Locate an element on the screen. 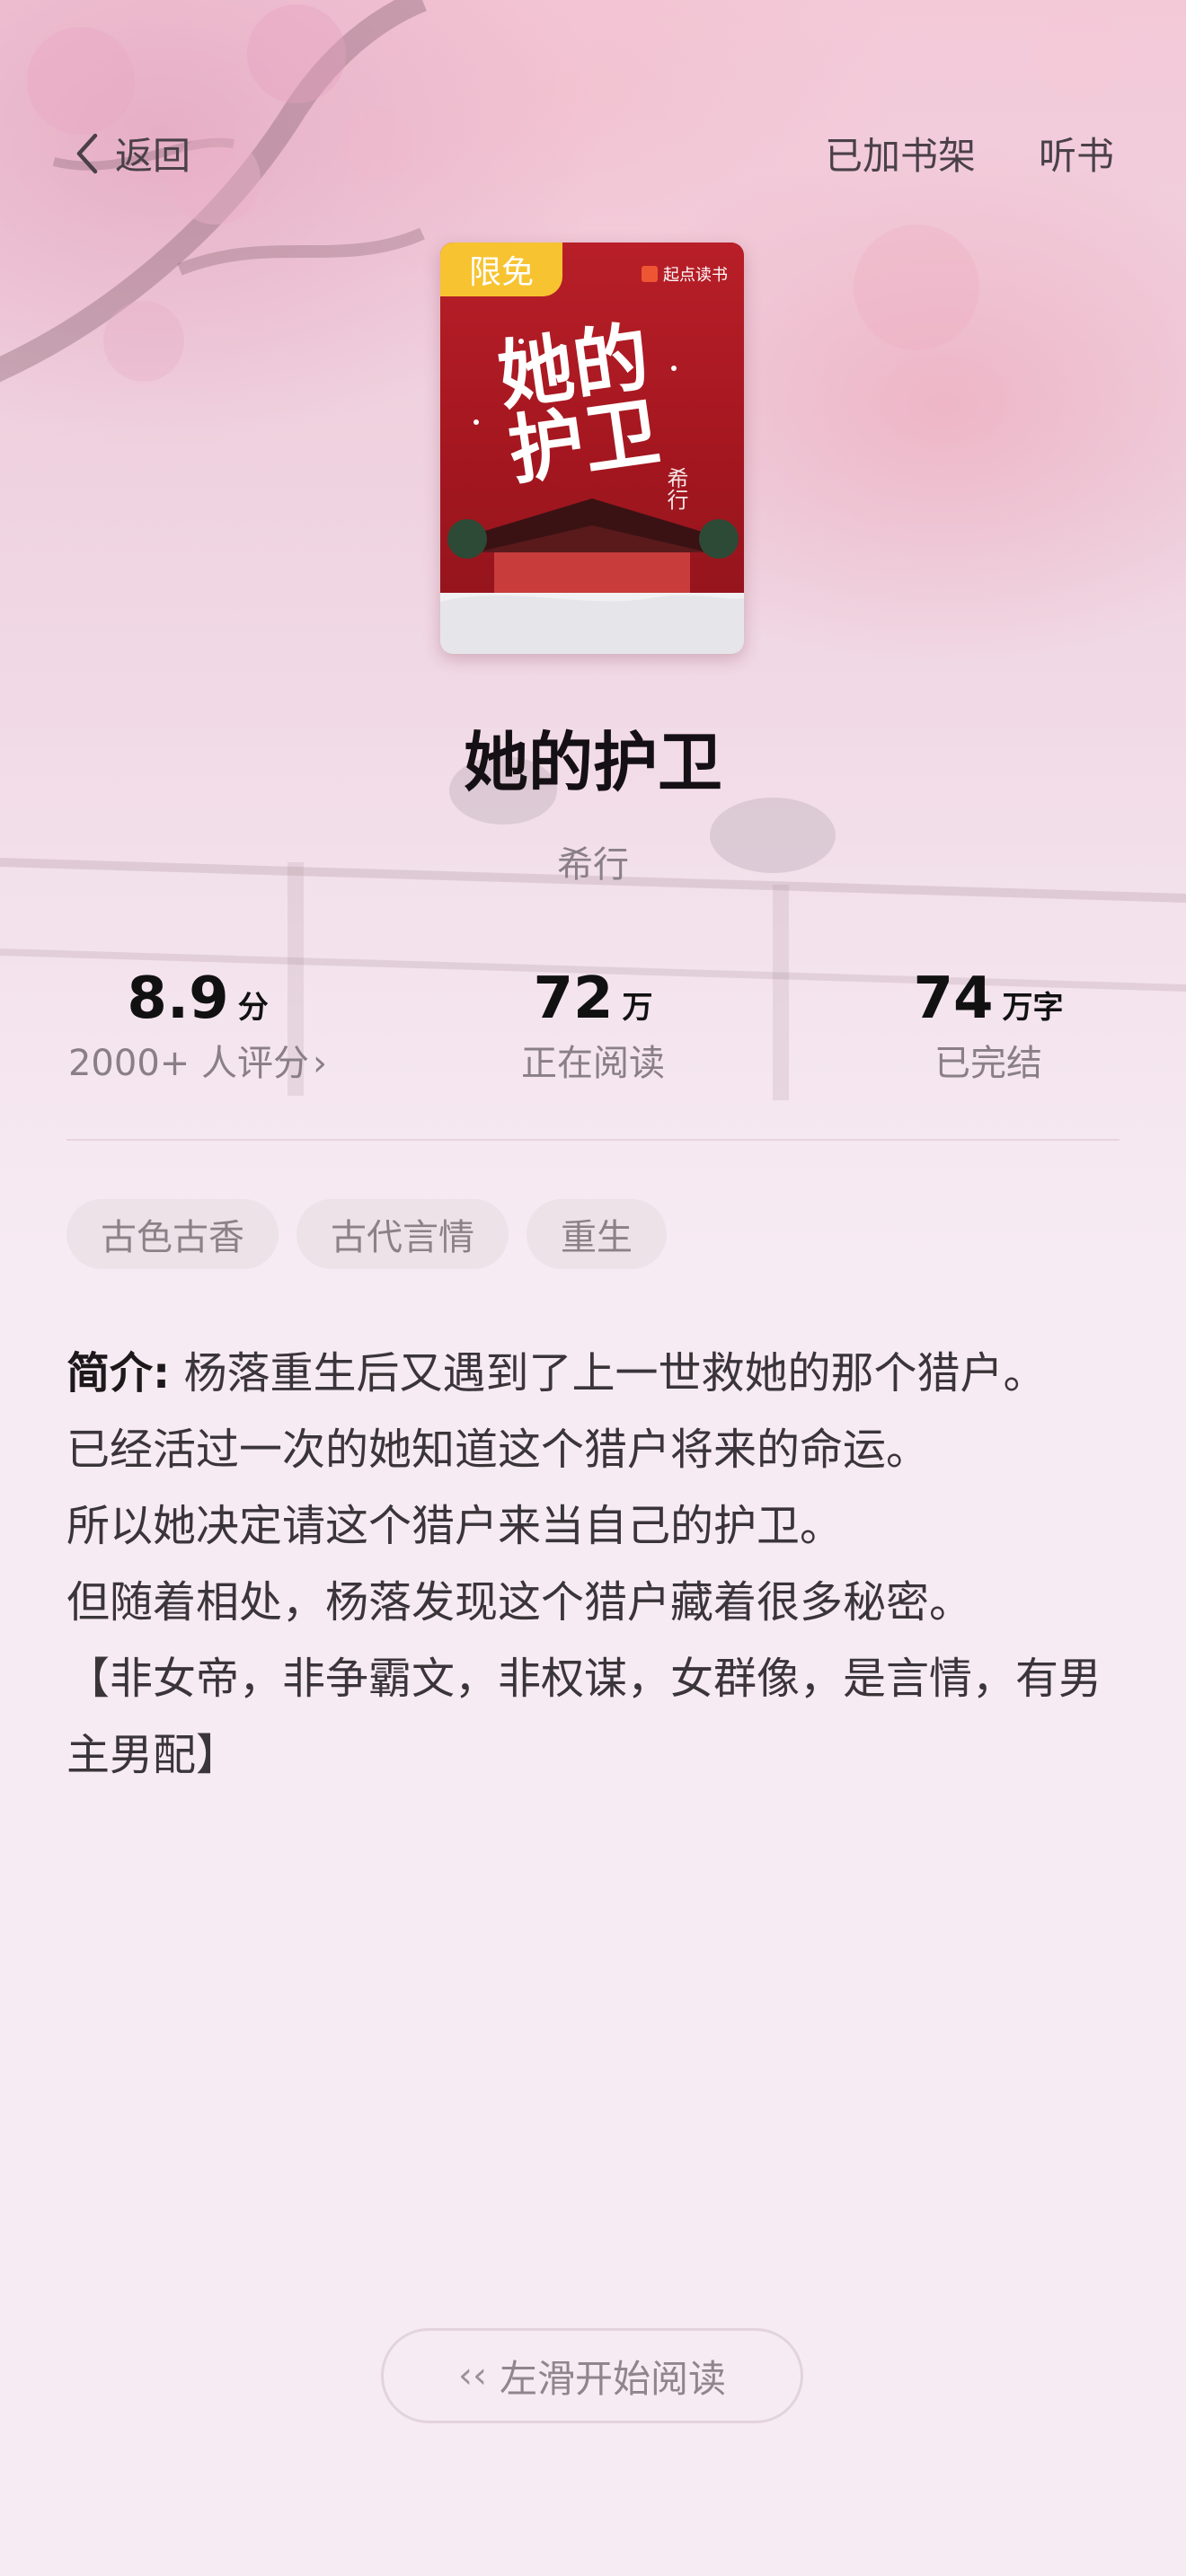 The width and height of the screenshot is (1186, 2576). tag-chip: 古代言情 is located at coordinates (402, 1234).